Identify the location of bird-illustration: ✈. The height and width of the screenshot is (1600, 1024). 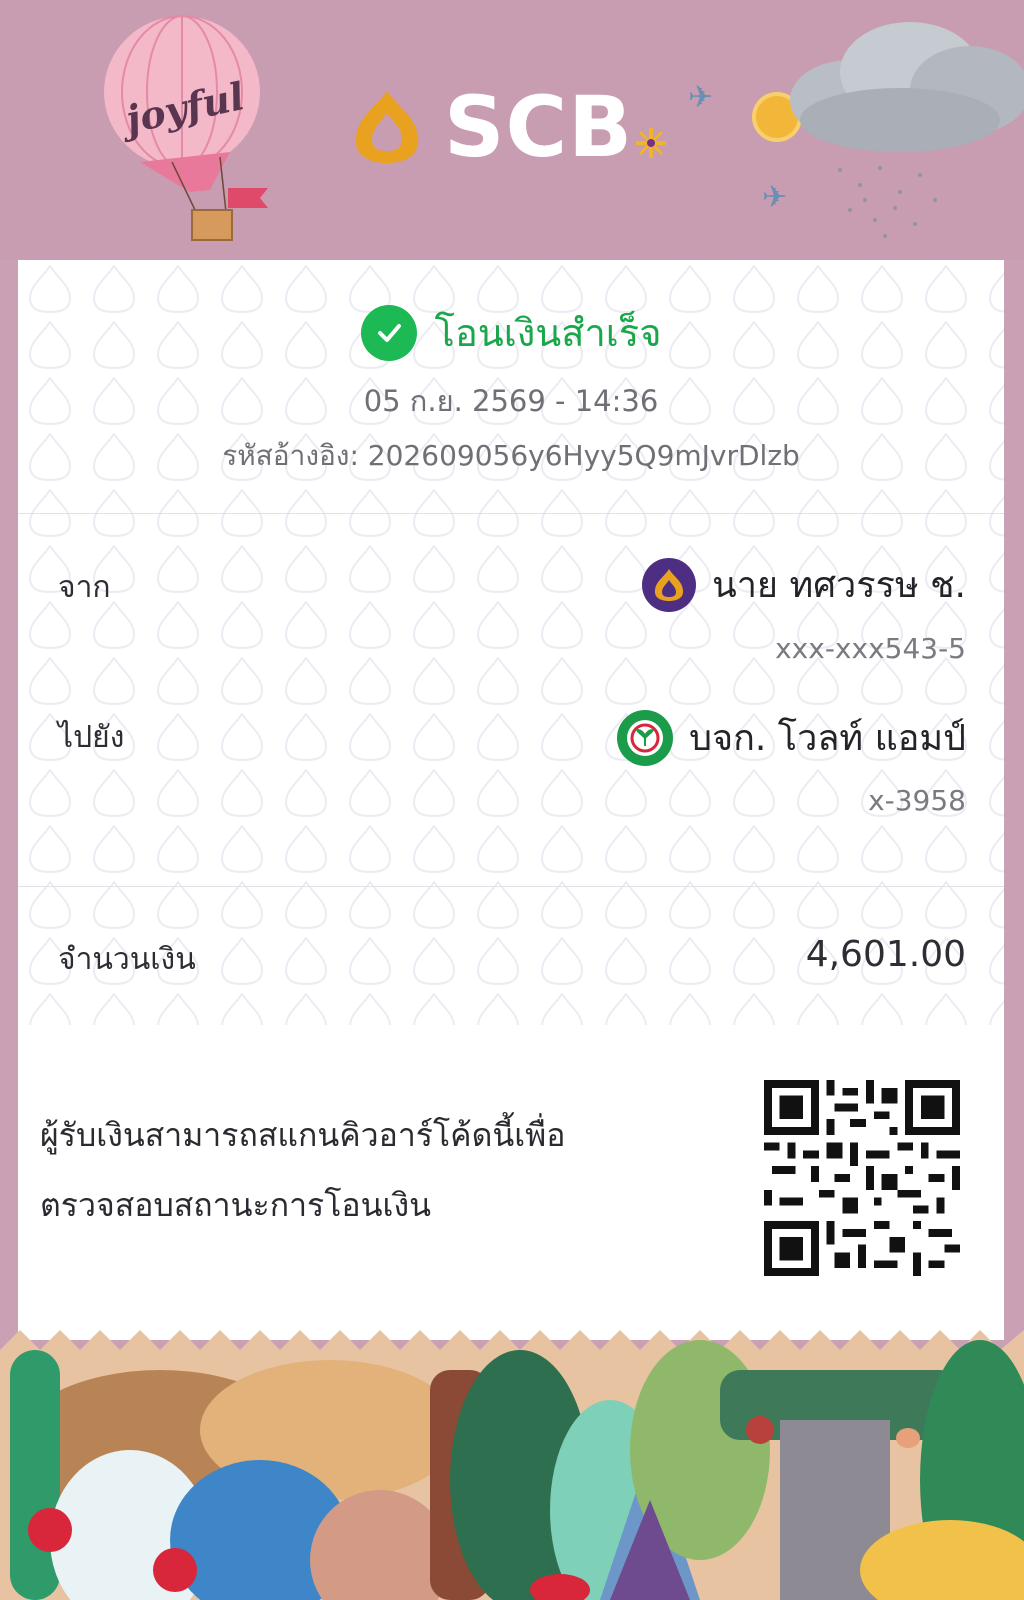
(701, 97).